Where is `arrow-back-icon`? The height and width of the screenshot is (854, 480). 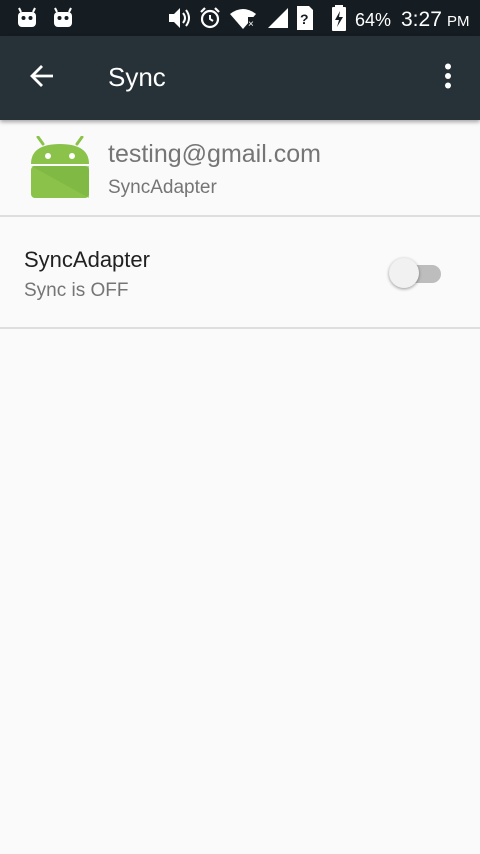
arrow-back-icon is located at coordinates (42, 78).